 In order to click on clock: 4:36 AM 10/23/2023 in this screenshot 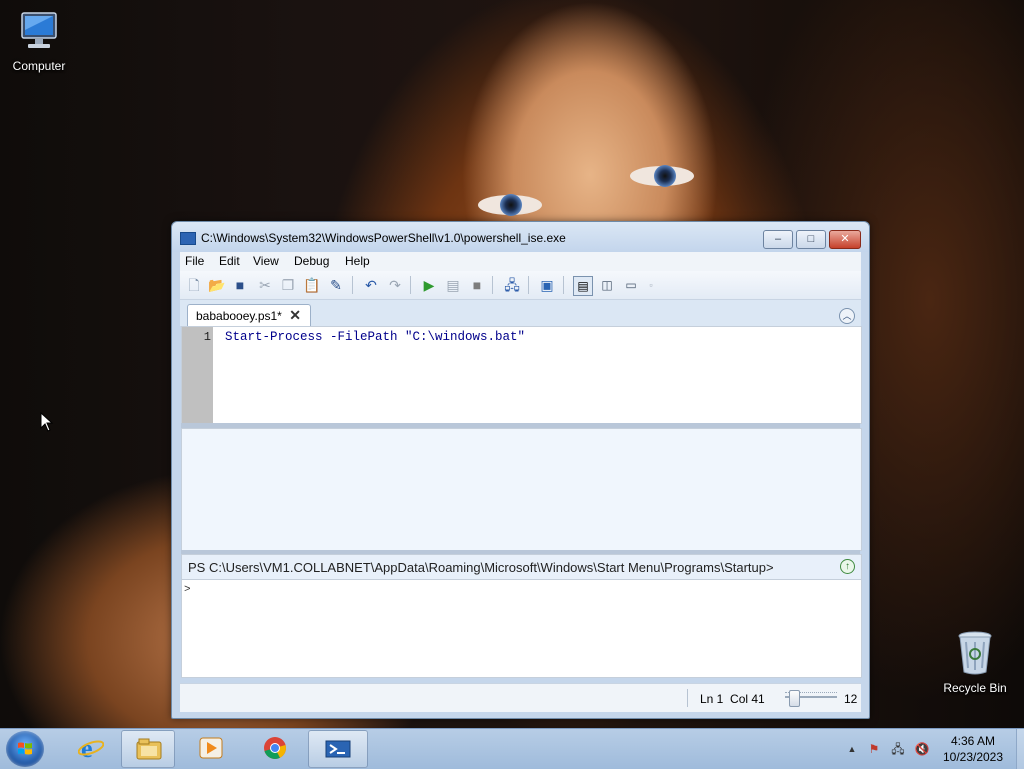, I will do `click(973, 749)`.